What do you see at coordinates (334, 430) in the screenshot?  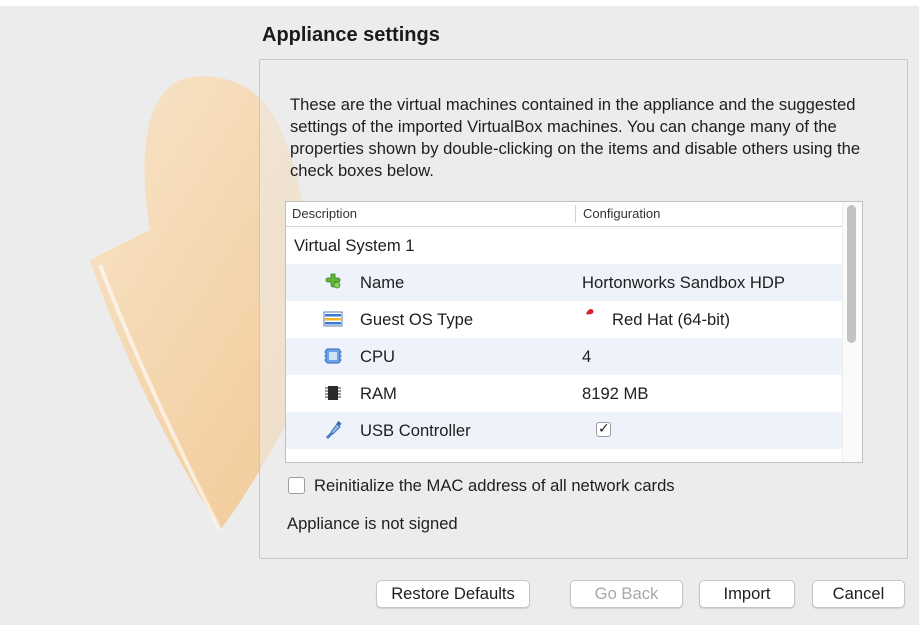 I see `usb-plug-icon` at bounding box center [334, 430].